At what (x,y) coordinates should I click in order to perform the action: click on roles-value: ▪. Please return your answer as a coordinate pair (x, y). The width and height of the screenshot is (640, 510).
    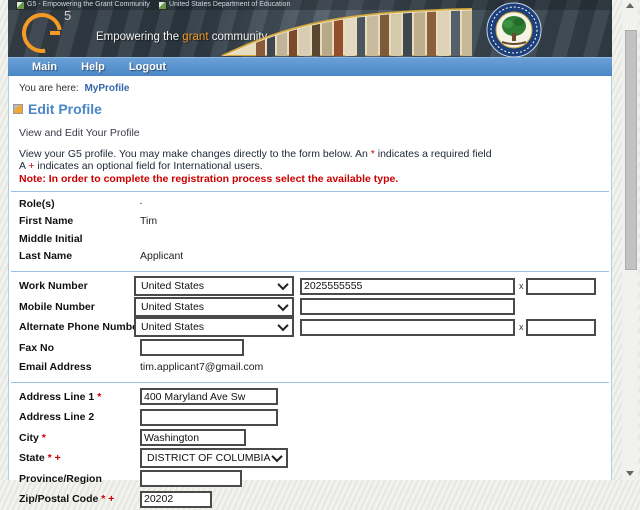
    Looking at the image, I should click on (141, 203).